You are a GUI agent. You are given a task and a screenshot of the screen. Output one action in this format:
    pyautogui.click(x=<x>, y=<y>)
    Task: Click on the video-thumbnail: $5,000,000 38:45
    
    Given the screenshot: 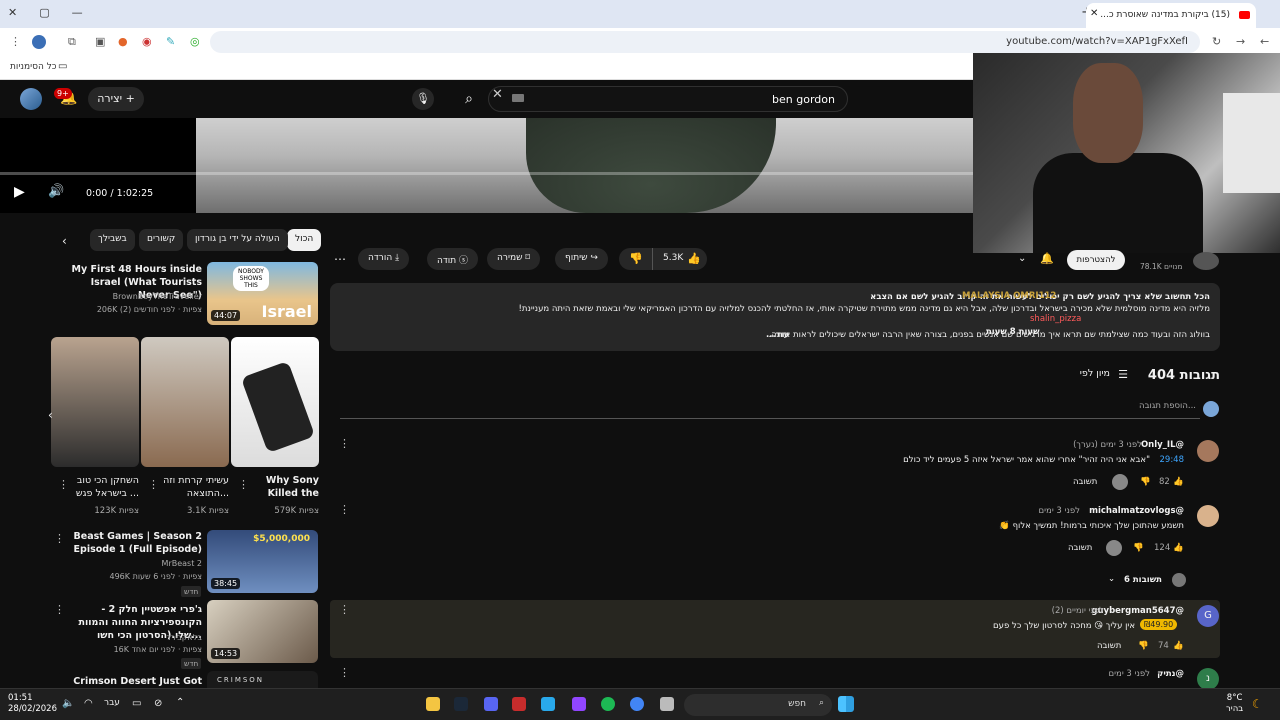 What is the action you would take?
    pyautogui.click(x=262, y=561)
    